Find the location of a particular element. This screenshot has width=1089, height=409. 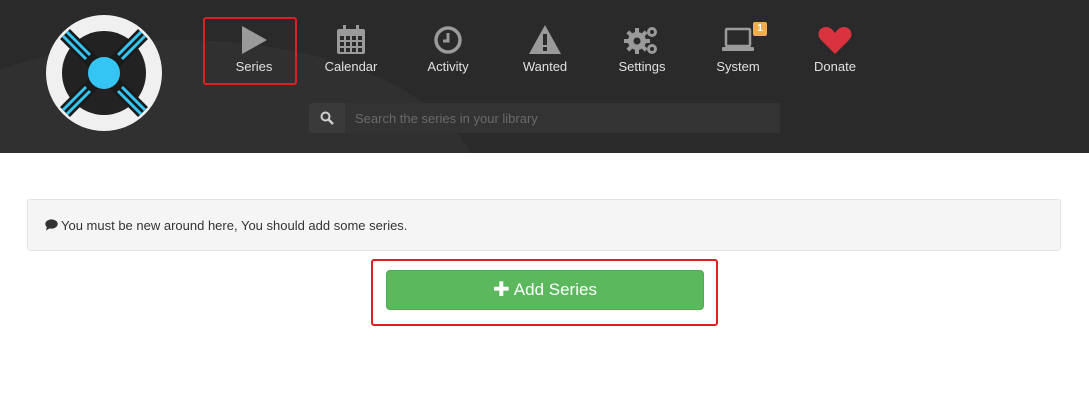

nav-calendar: Calendar is located at coordinates (351, 44).